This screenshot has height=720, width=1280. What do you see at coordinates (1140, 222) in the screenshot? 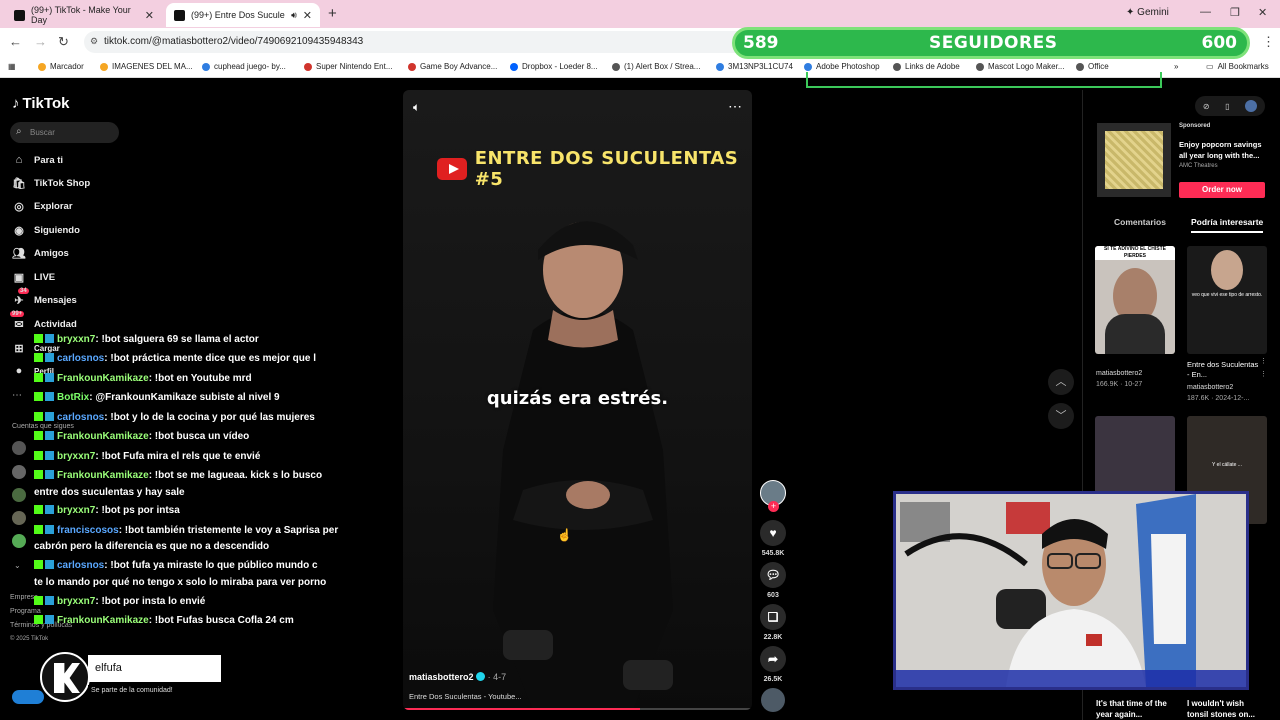
I see `tab-comentarios: Comentarios` at bounding box center [1140, 222].